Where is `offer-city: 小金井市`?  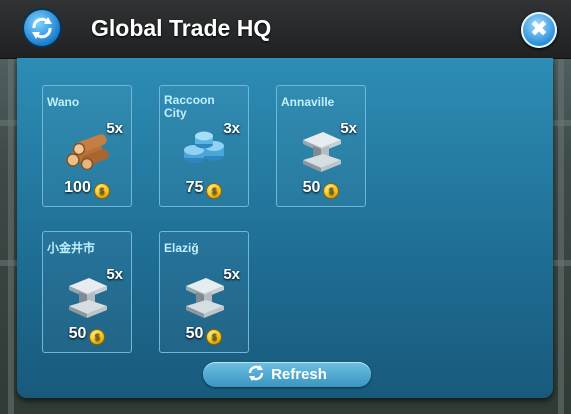 offer-city: 小金井市 is located at coordinates (71, 248).